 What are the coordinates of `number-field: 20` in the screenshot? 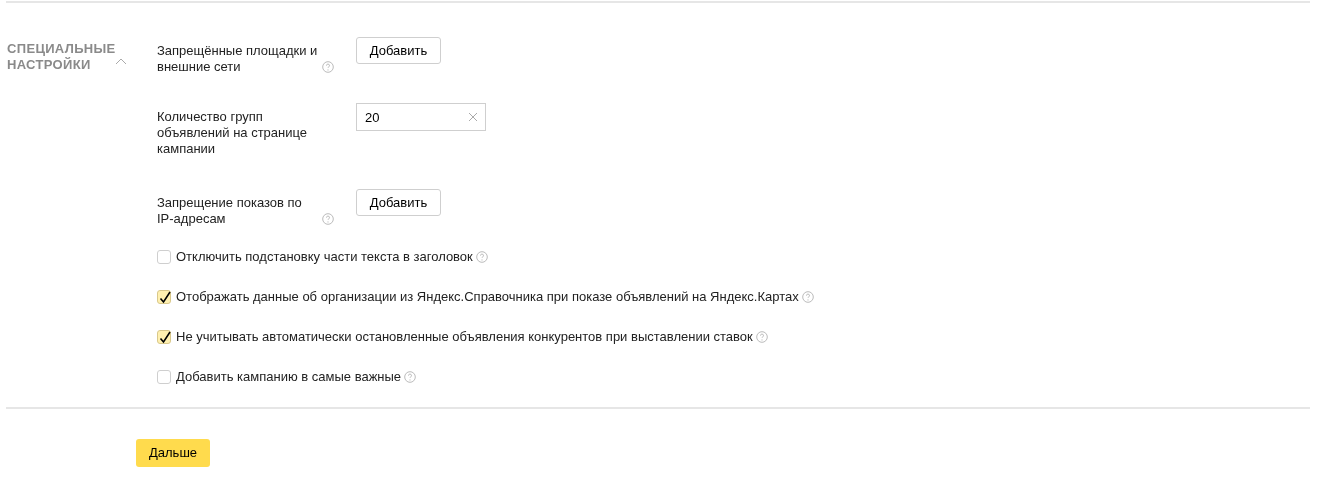 It's located at (421, 117).